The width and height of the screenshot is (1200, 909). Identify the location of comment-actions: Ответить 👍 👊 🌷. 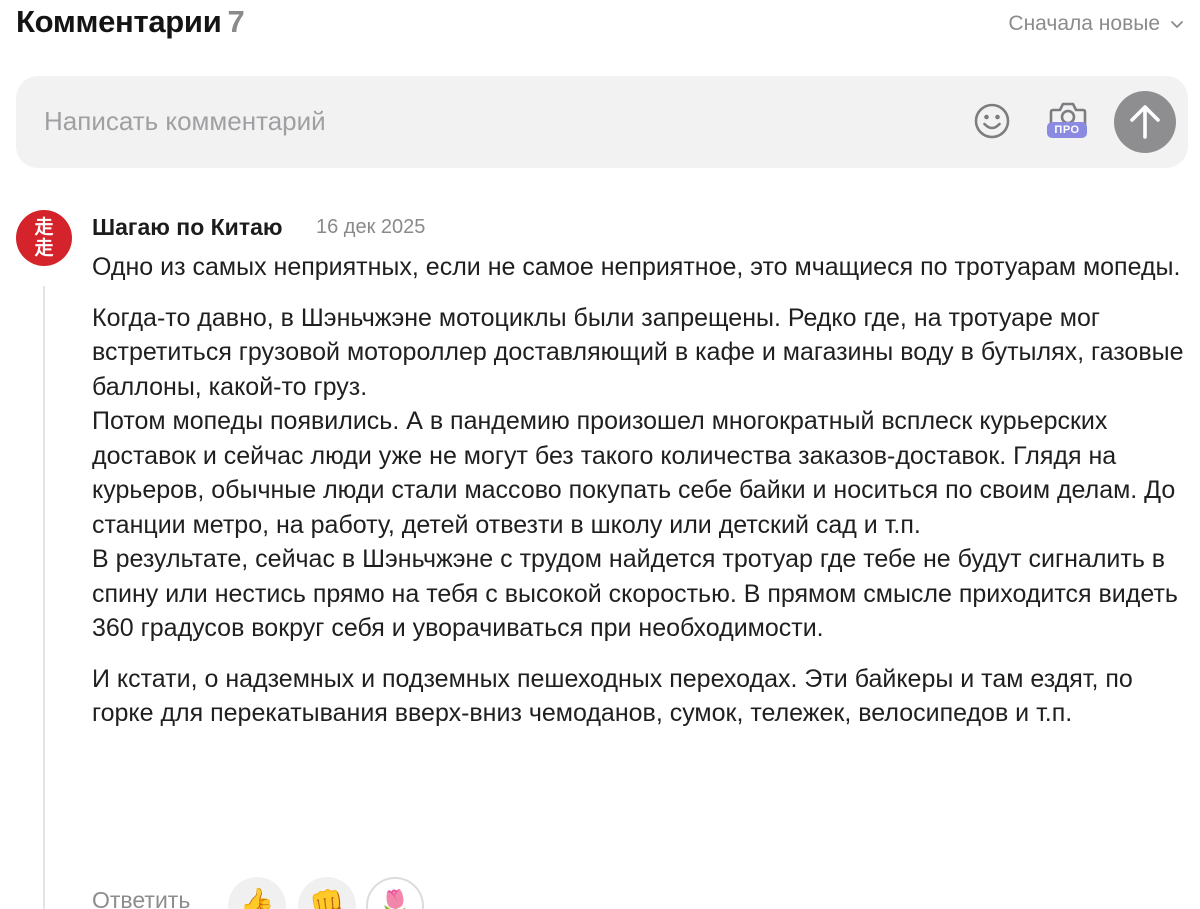
(392, 893).